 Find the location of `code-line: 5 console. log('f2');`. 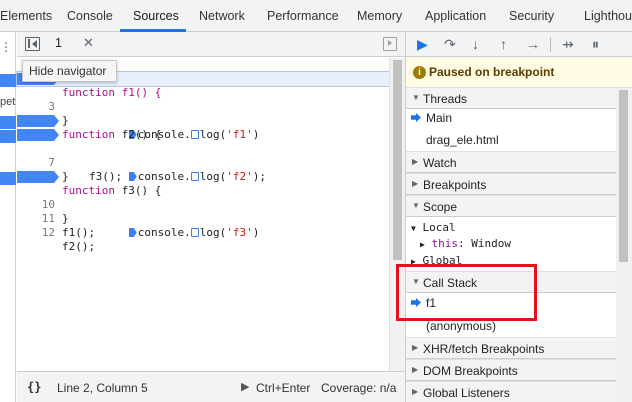

code-line: 5 console. log('f2'); is located at coordinates (203, 148).